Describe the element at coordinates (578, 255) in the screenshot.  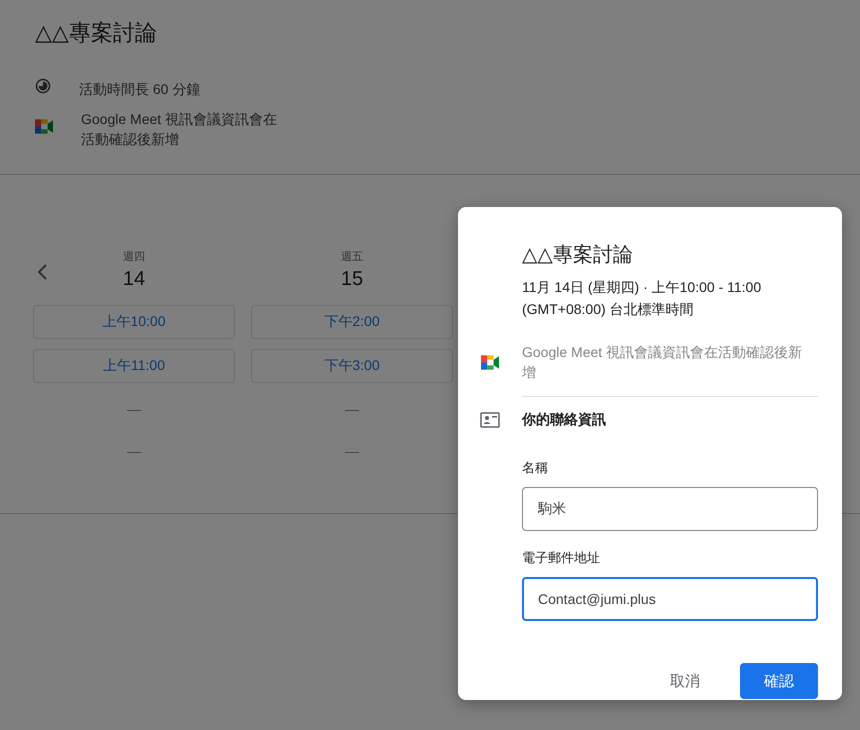
I see `dialog-title: △△專案討論` at that location.